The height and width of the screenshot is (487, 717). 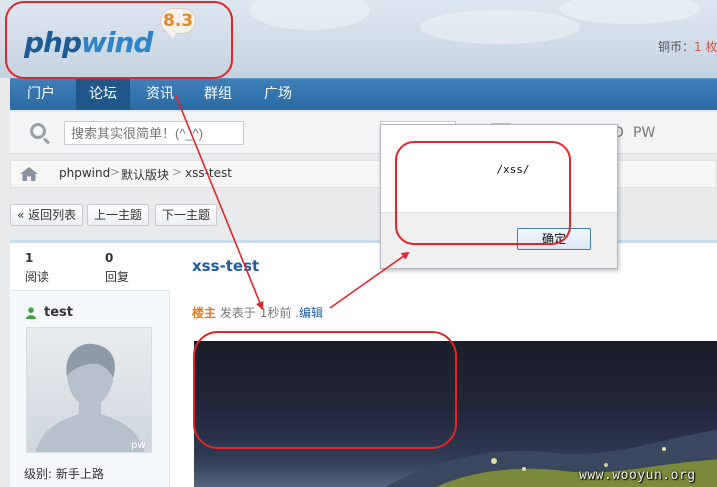 What do you see at coordinates (58, 312) in the screenshot?
I see `author-name: test` at bounding box center [58, 312].